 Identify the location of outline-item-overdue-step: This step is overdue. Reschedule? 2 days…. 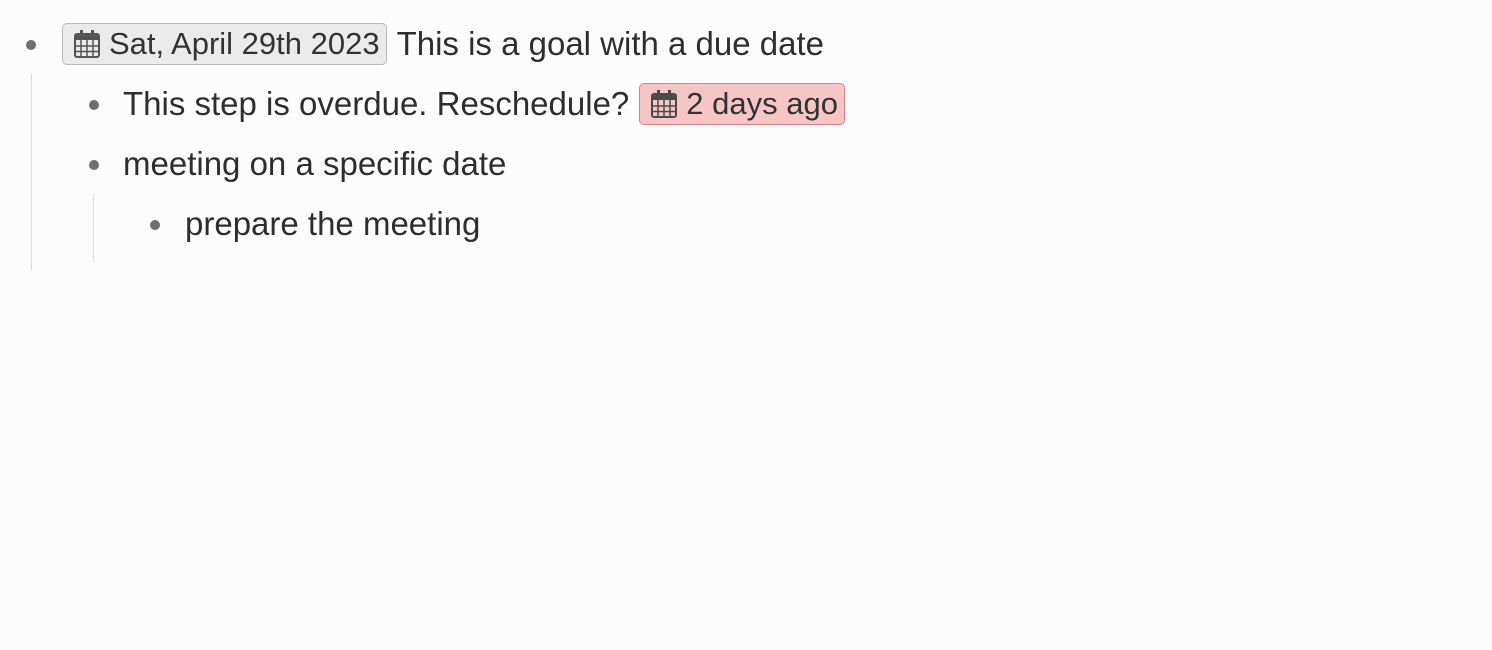
(484, 104).